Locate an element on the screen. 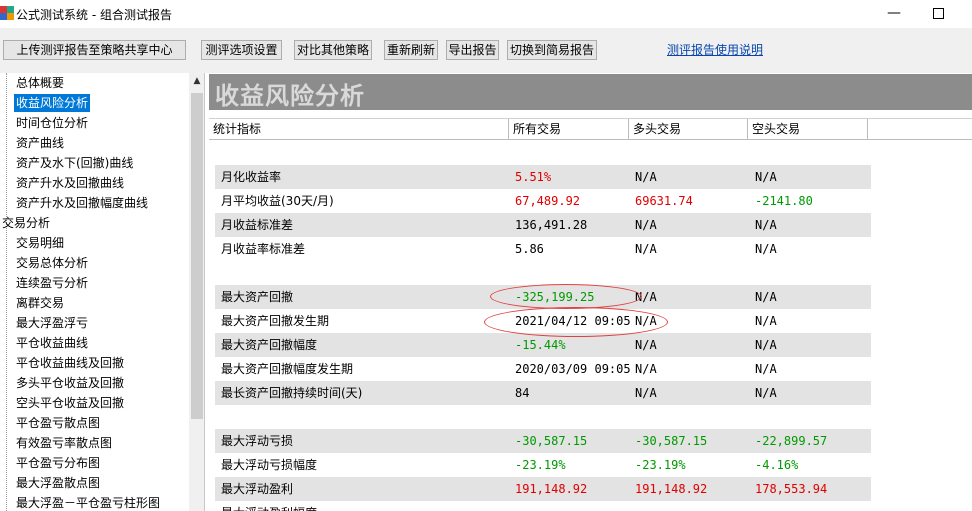 The image size is (972, 511). value-long: 69631.74 is located at coordinates (664, 201).